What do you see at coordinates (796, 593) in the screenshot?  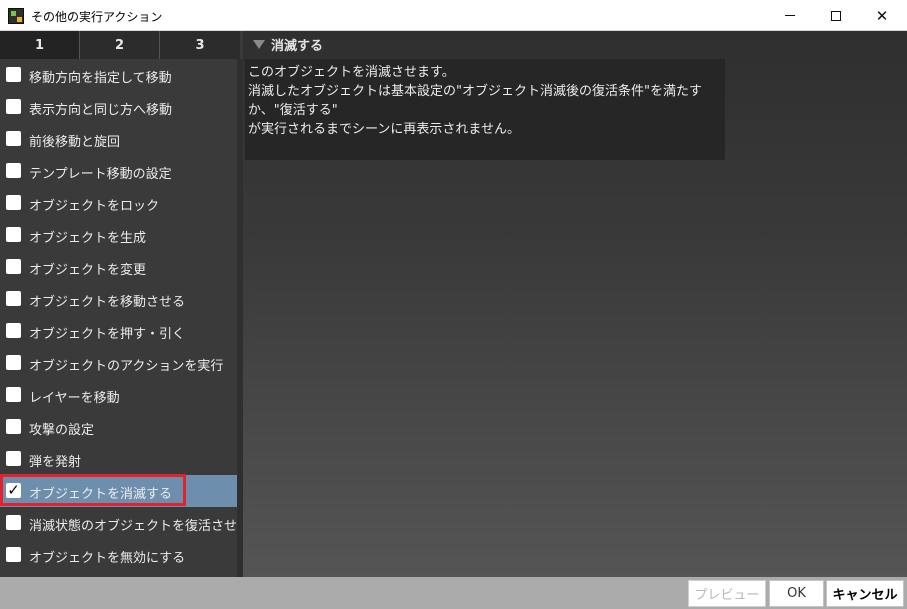 I see `ok-button: OK` at bounding box center [796, 593].